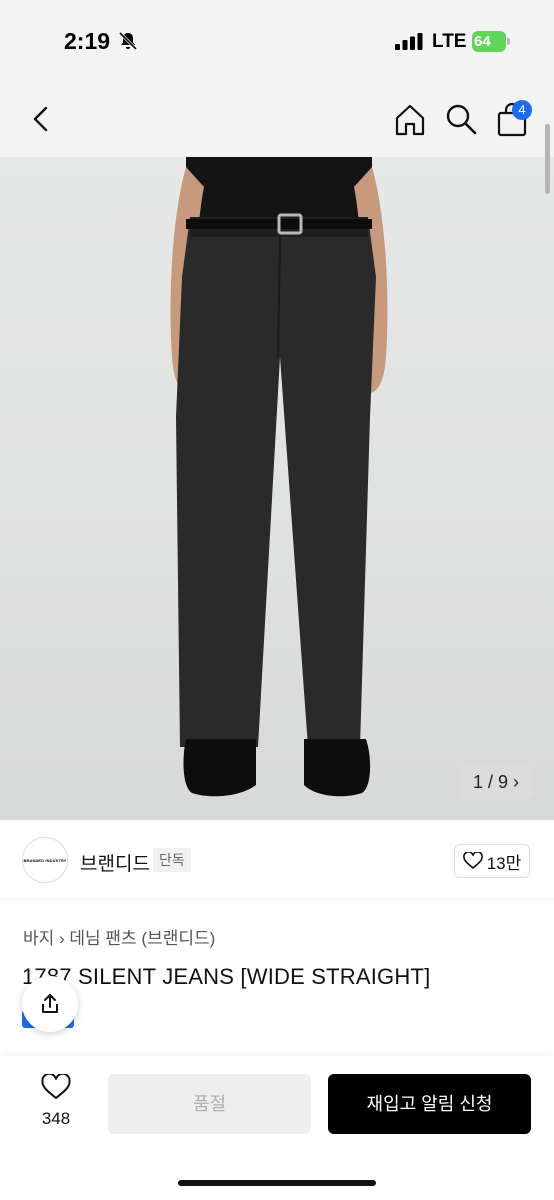 The width and height of the screenshot is (554, 1200). What do you see at coordinates (409, 41) in the screenshot?
I see `signal-icon` at bounding box center [409, 41].